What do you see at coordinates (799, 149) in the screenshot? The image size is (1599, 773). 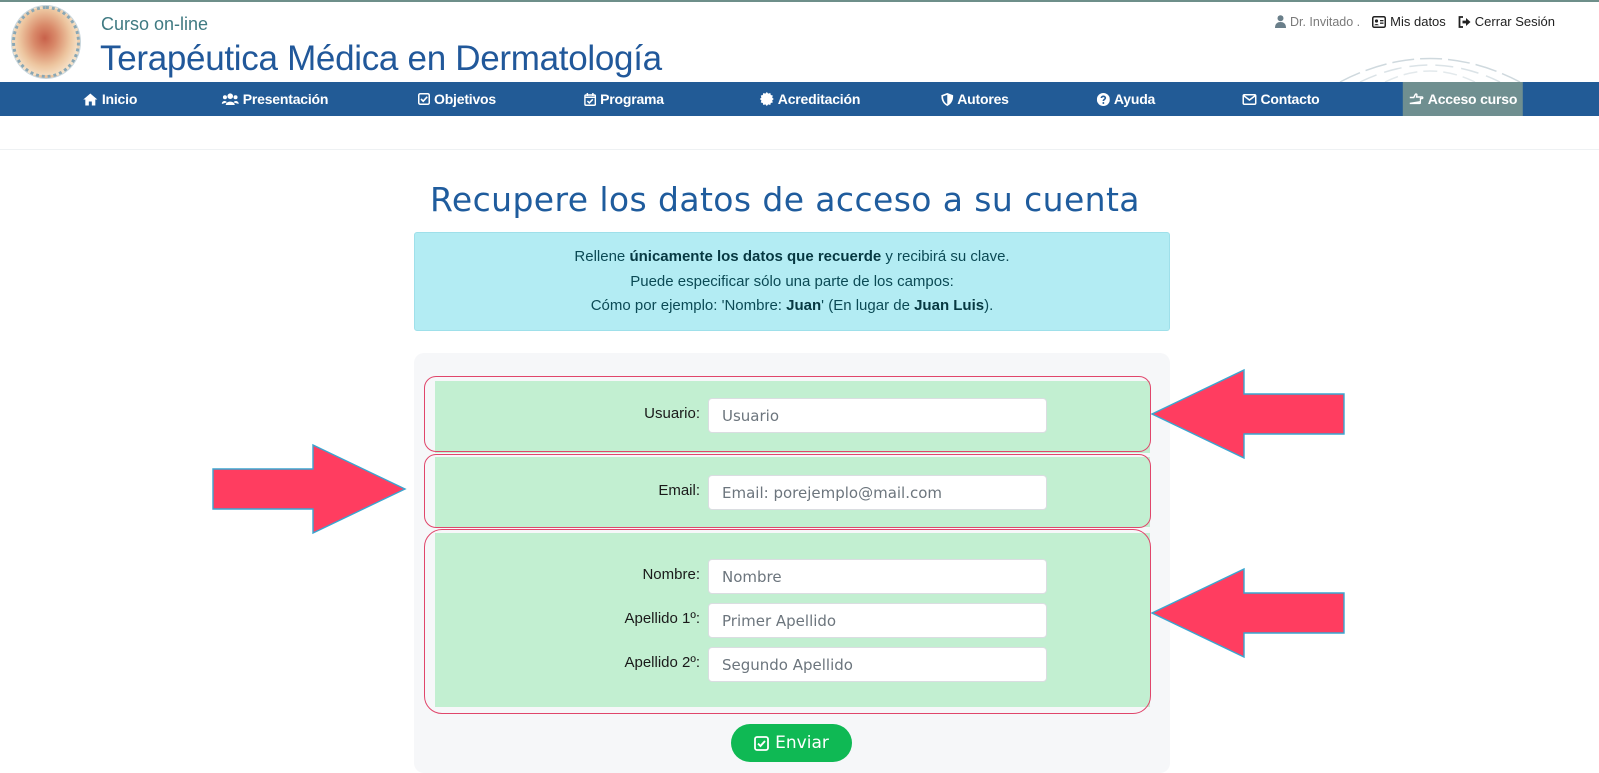 I see `nav-divider` at bounding box center [799, 149].